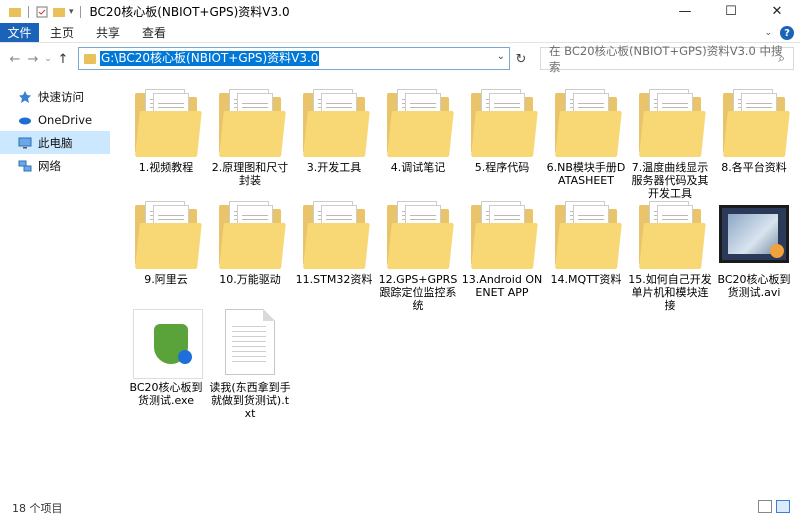 This screenshot has width=800, height=519. I want to click on sidebar-item-network: 网络, so click(55, 165).